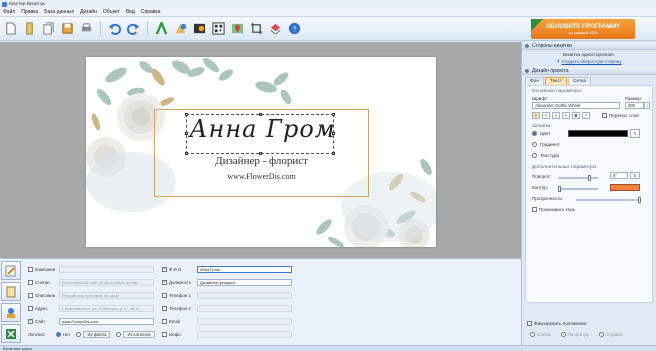 Image resolution: width=656 pixels, height=351 pixels. Describe the element at coordinates (639, 200) in the screenshot. I see `transparency-slider-knob` at that location.